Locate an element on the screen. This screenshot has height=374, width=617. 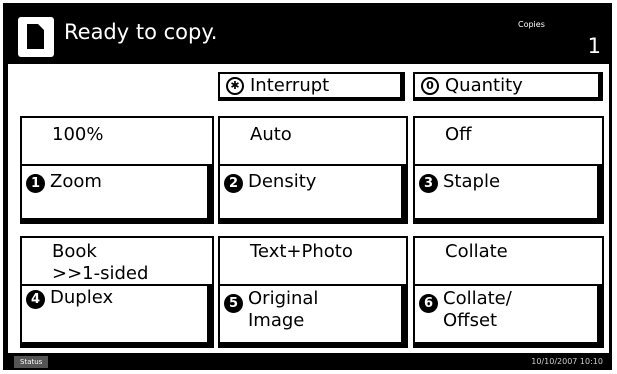
number-4-icon: 4 is located at coordinates (35, 299).